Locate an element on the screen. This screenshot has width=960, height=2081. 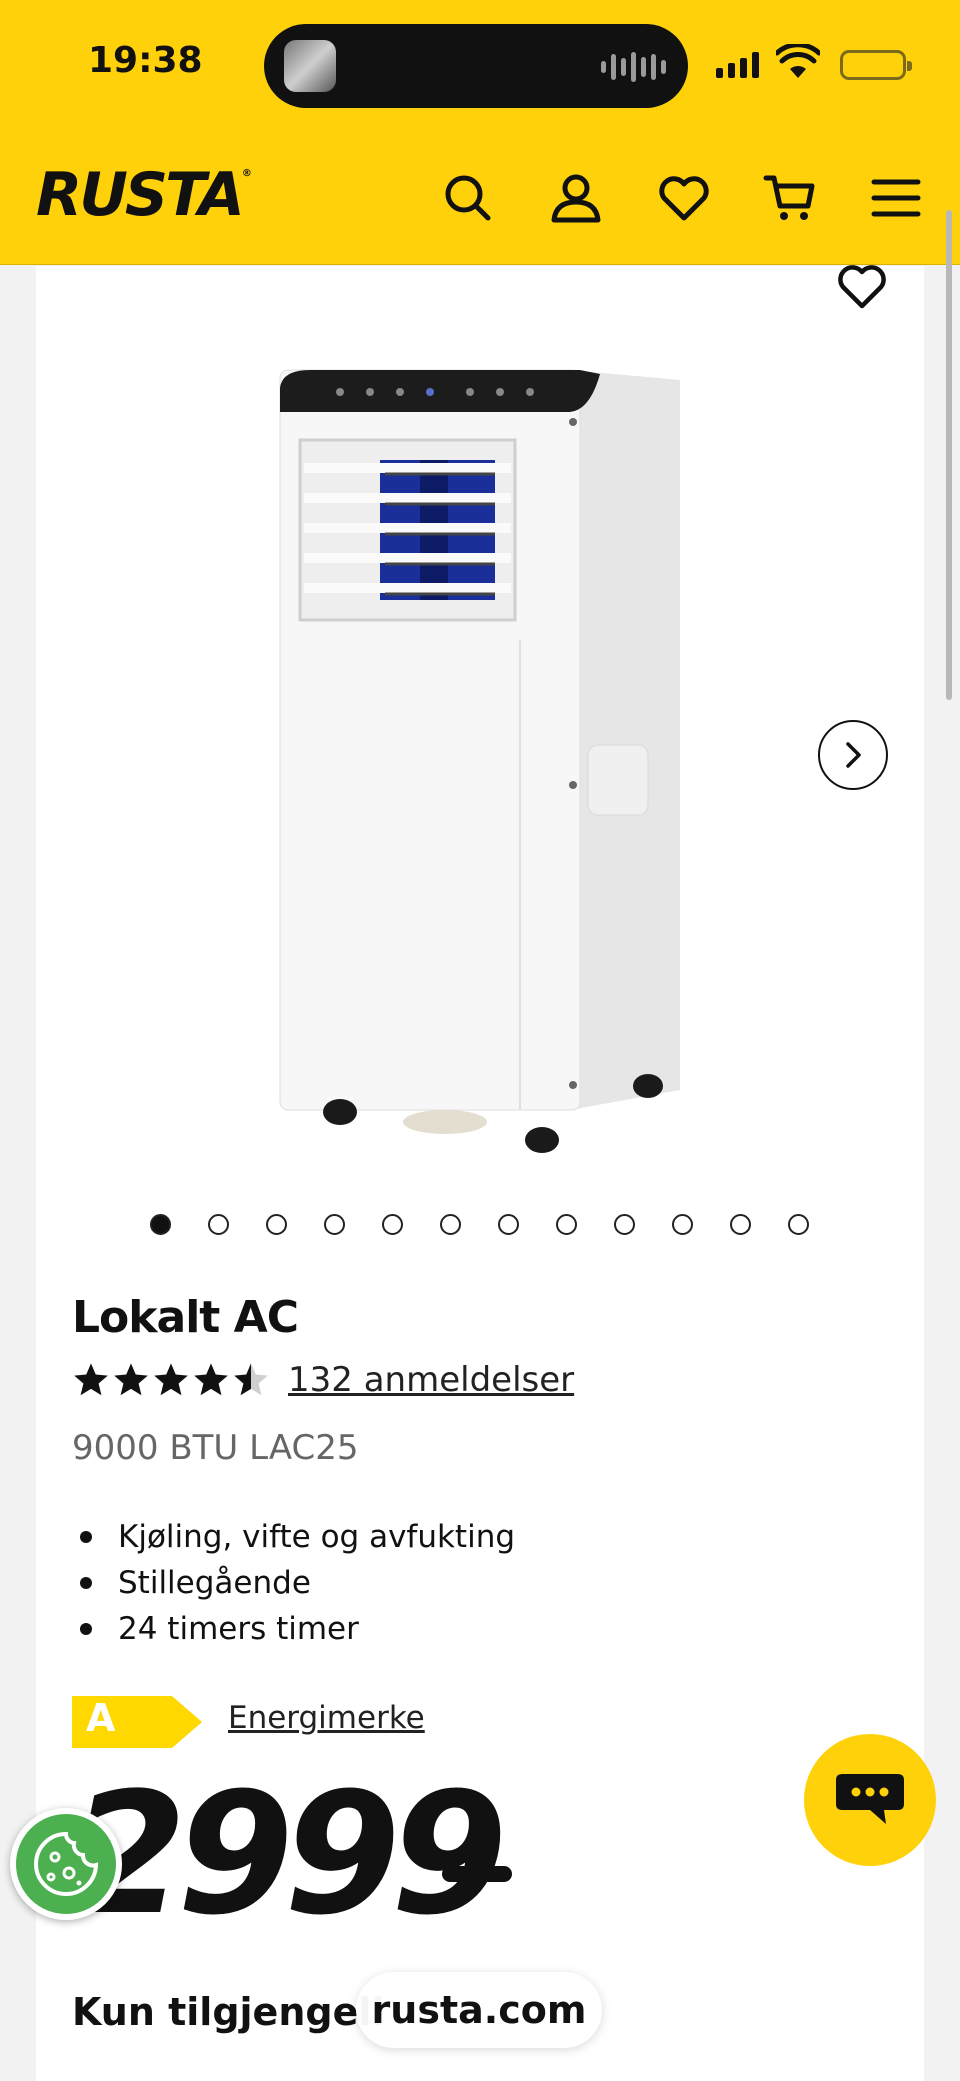
rating-stars is located at coordinates (171, 1380).